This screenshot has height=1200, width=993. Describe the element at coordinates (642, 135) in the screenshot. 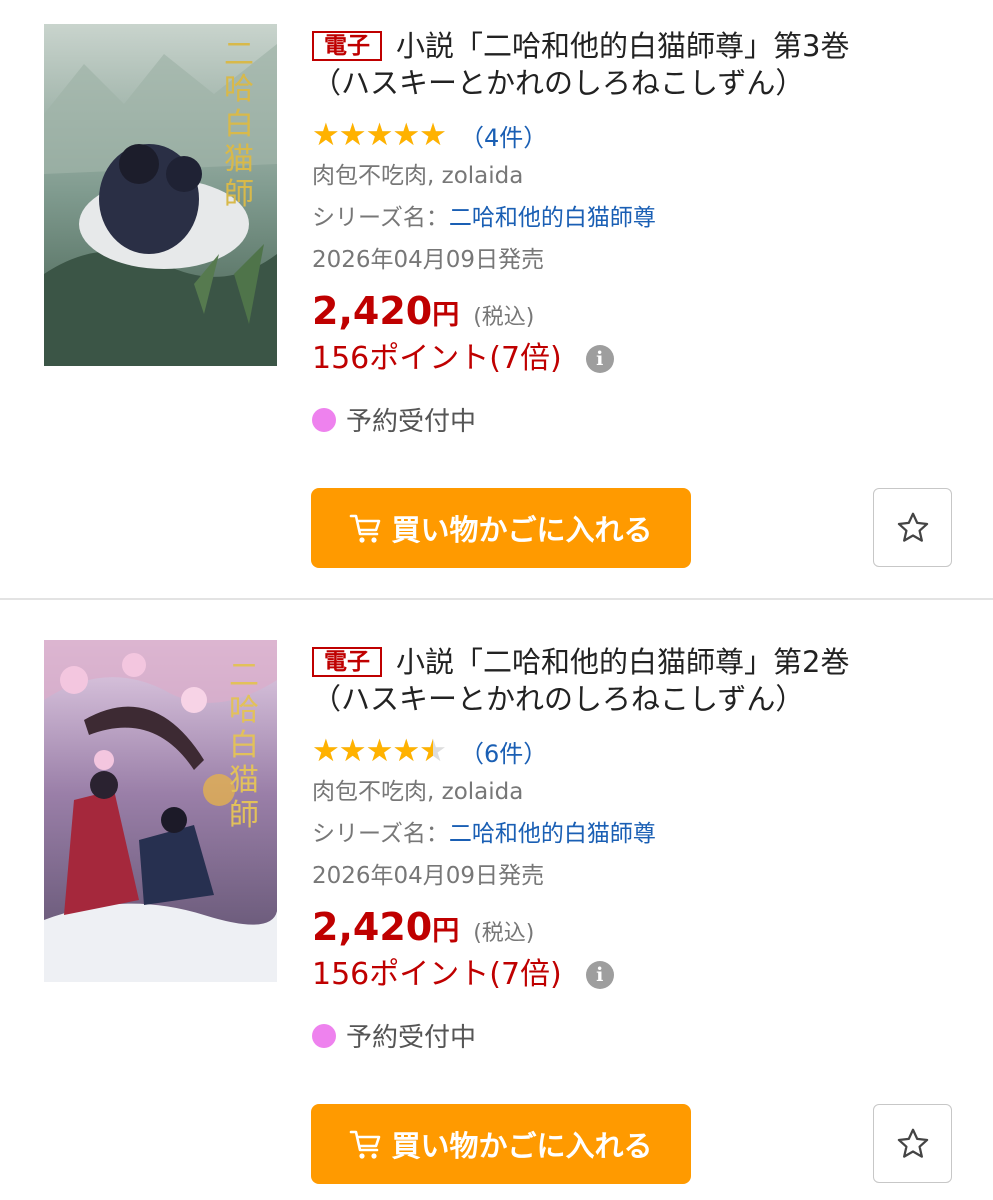

I see `rating-row: ★★★★★ ★★★★★ （4件）` at that location.